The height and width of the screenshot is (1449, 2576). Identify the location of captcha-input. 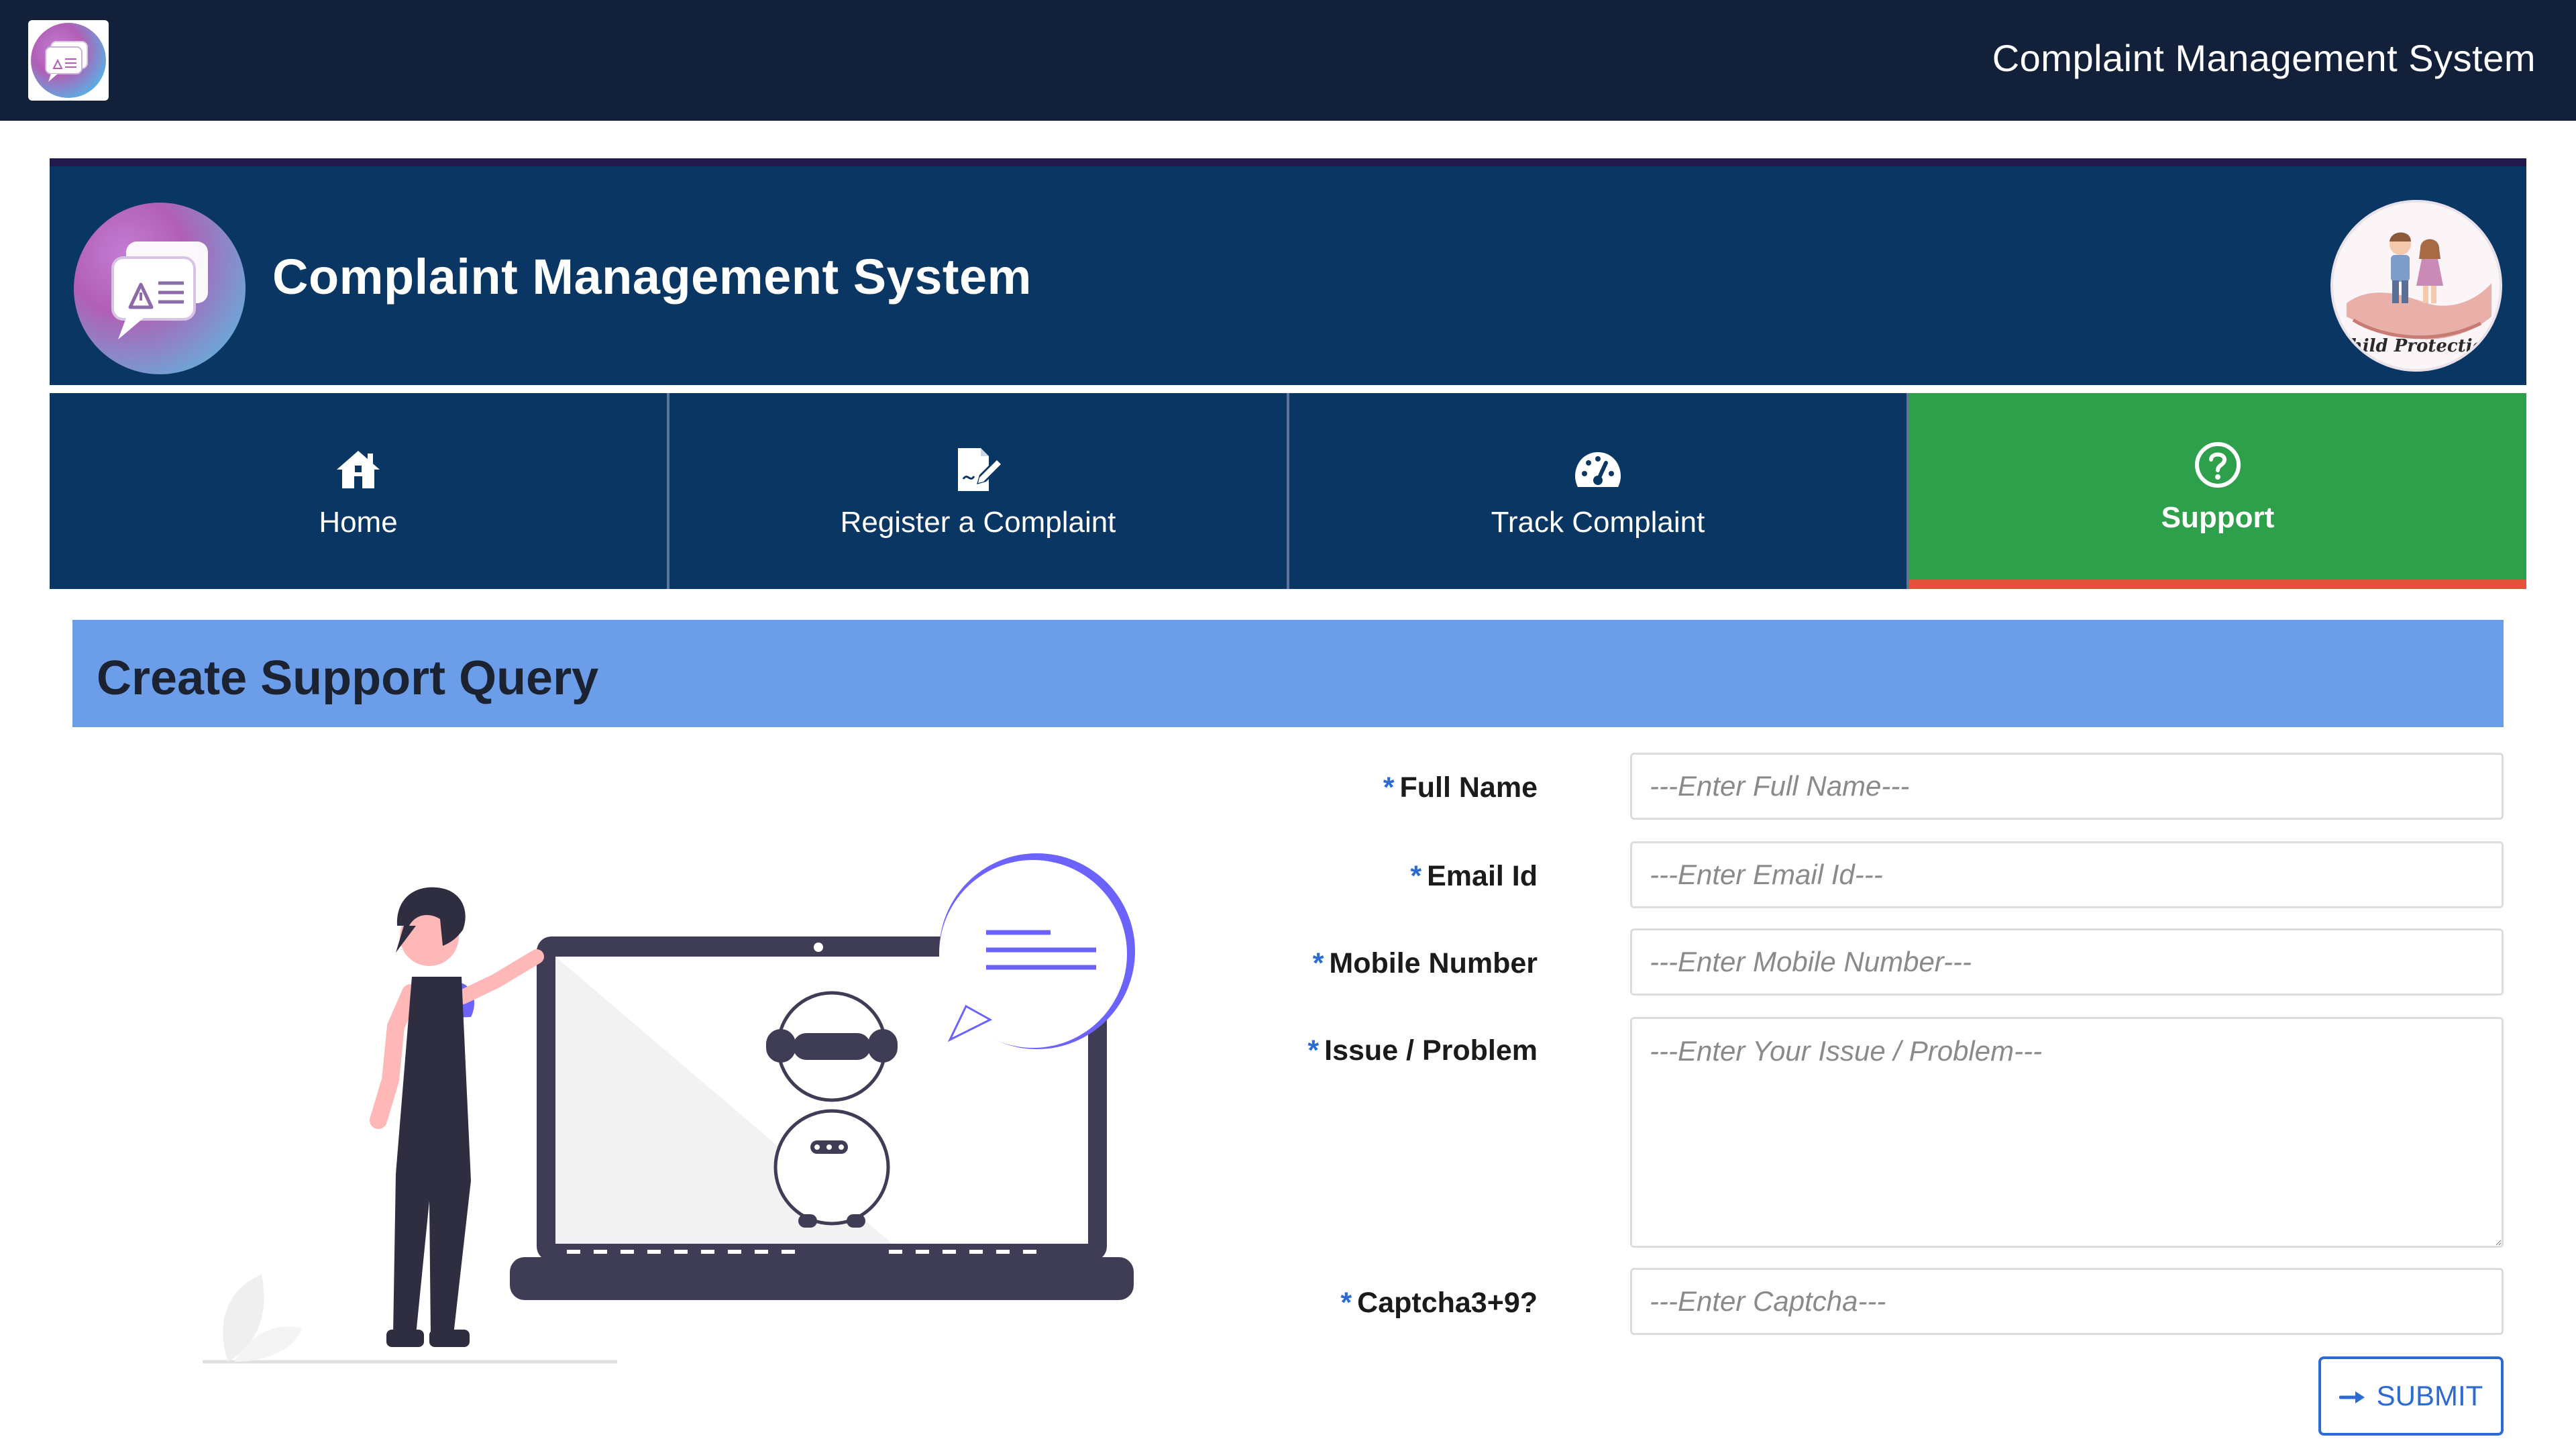
(2067, 1301).